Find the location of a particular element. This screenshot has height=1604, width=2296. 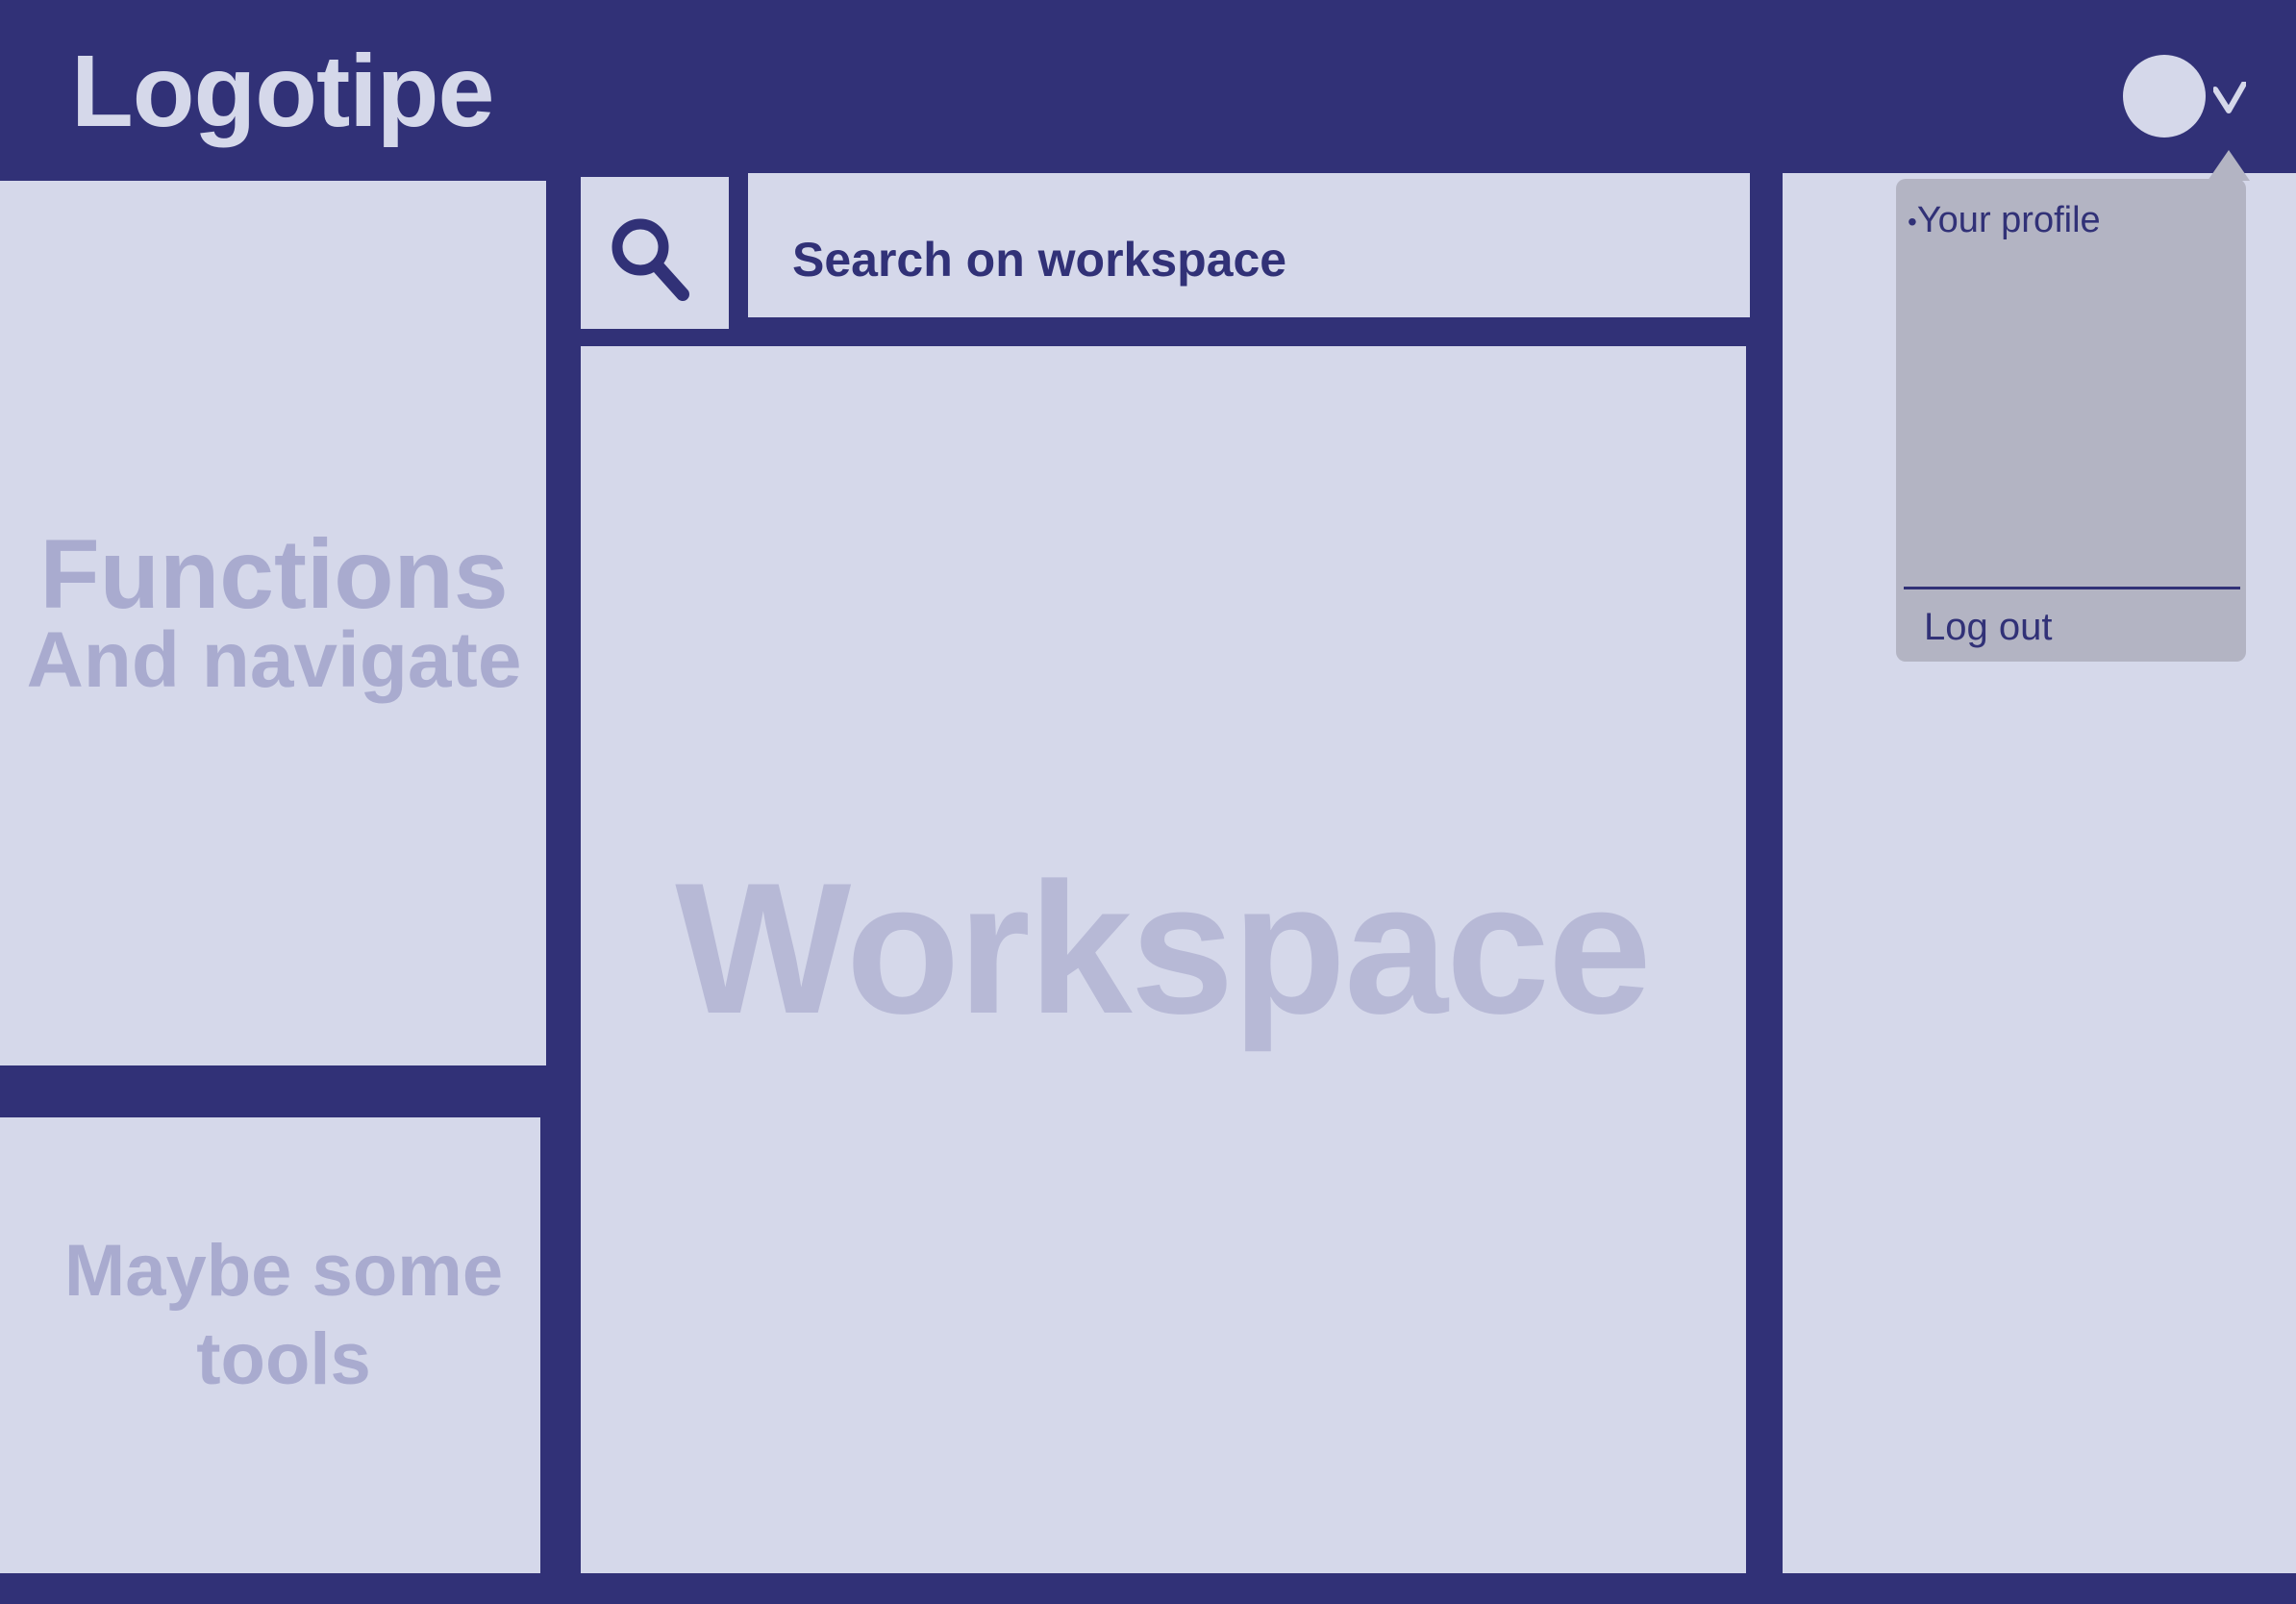

tools-label-line-2: tools is located at coordinates (283, 1359).